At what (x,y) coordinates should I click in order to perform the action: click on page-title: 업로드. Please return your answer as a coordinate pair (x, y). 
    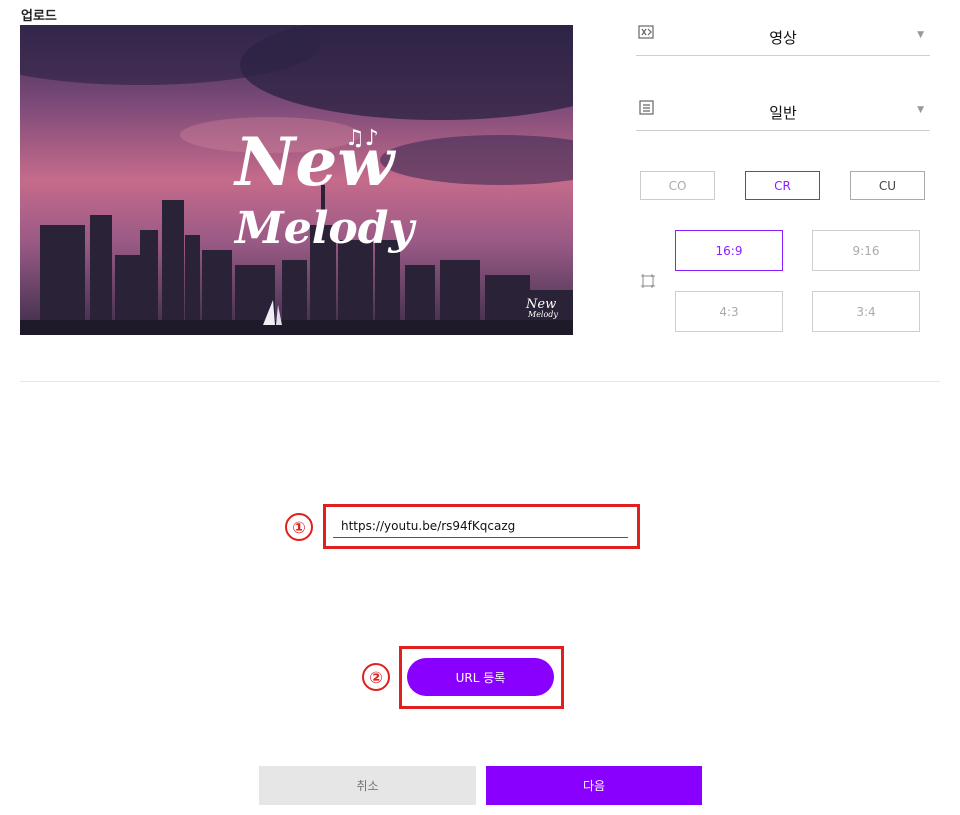
    Looking at the image, I should click on (39, 16).